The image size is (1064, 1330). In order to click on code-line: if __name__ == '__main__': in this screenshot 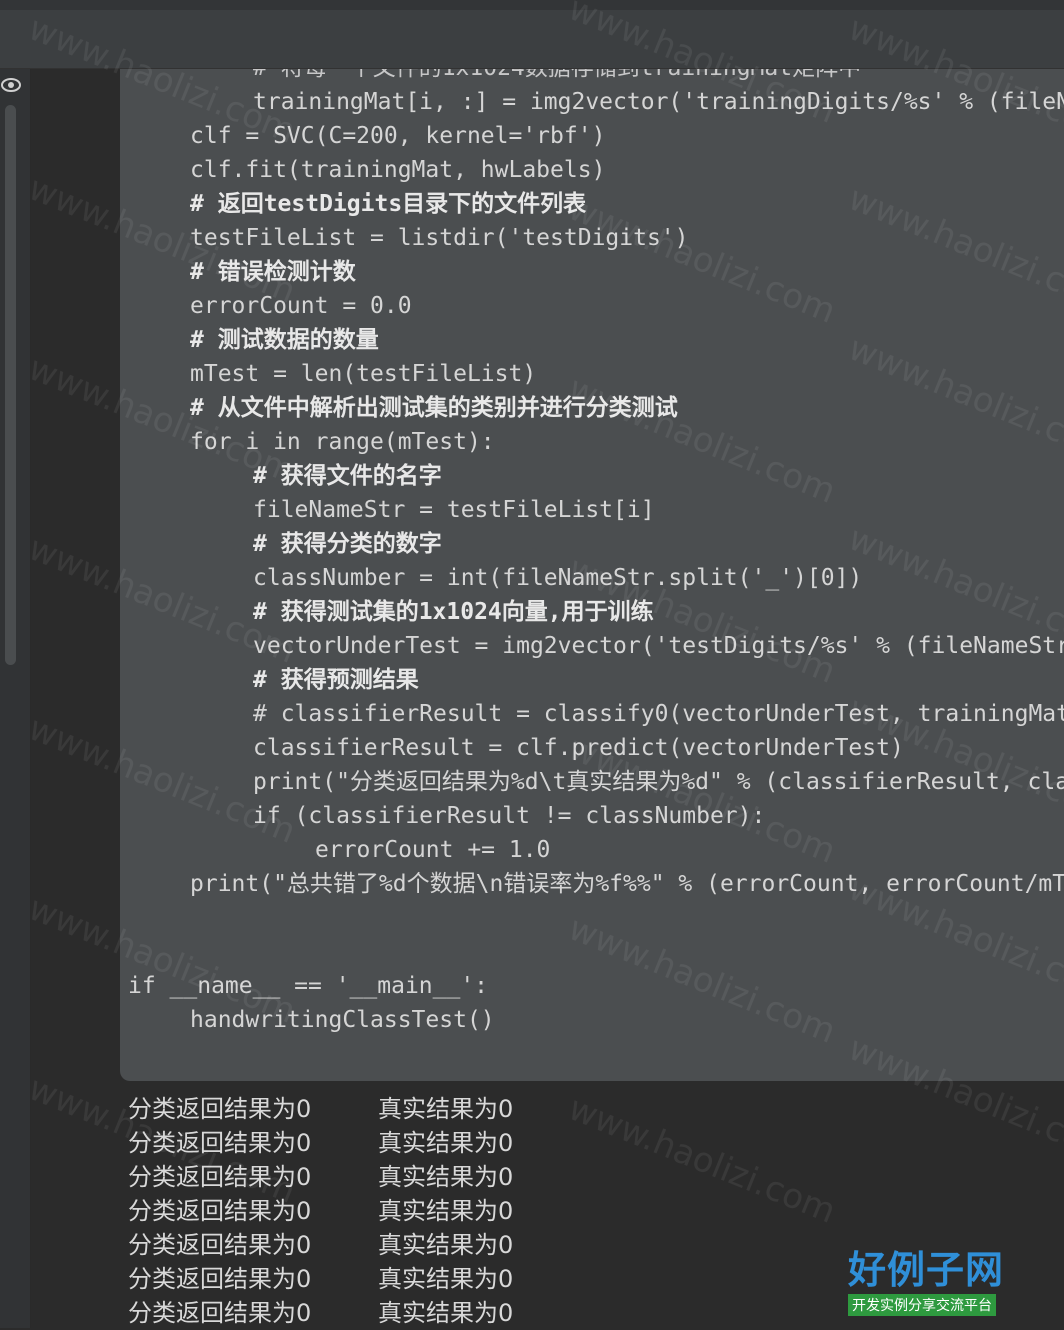, I will do `click(308, 986)`.